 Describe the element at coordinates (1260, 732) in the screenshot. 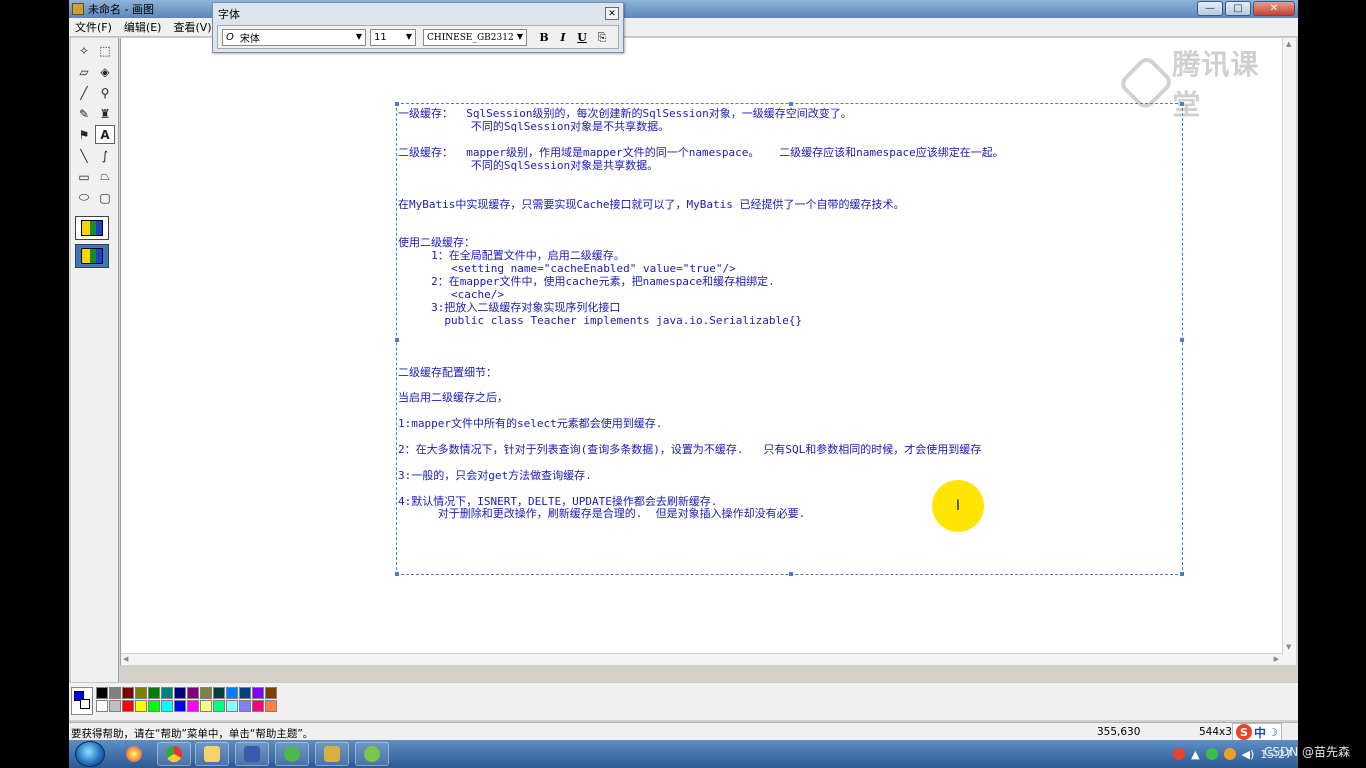

I see `ime-mode-indicator: 中` at that location.